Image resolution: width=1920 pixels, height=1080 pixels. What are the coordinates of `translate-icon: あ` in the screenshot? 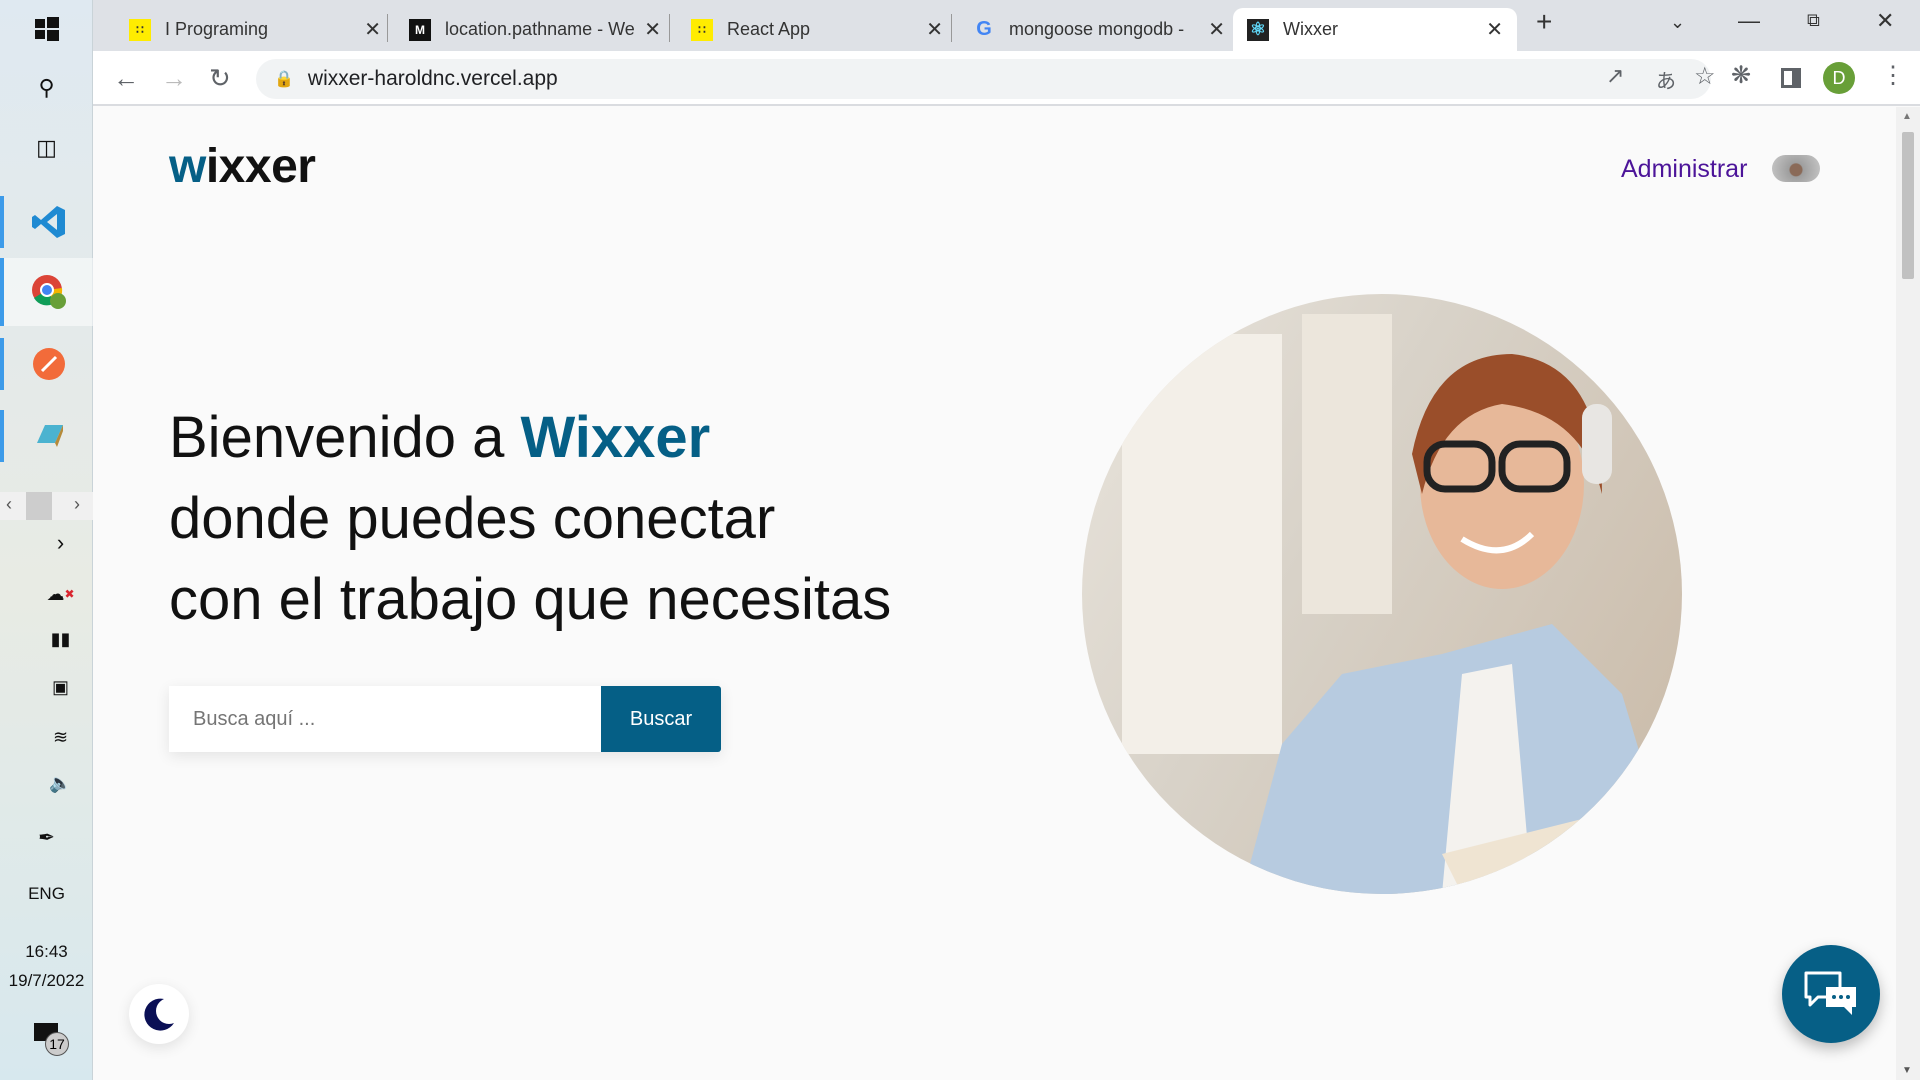 It's located at (1666, 79).